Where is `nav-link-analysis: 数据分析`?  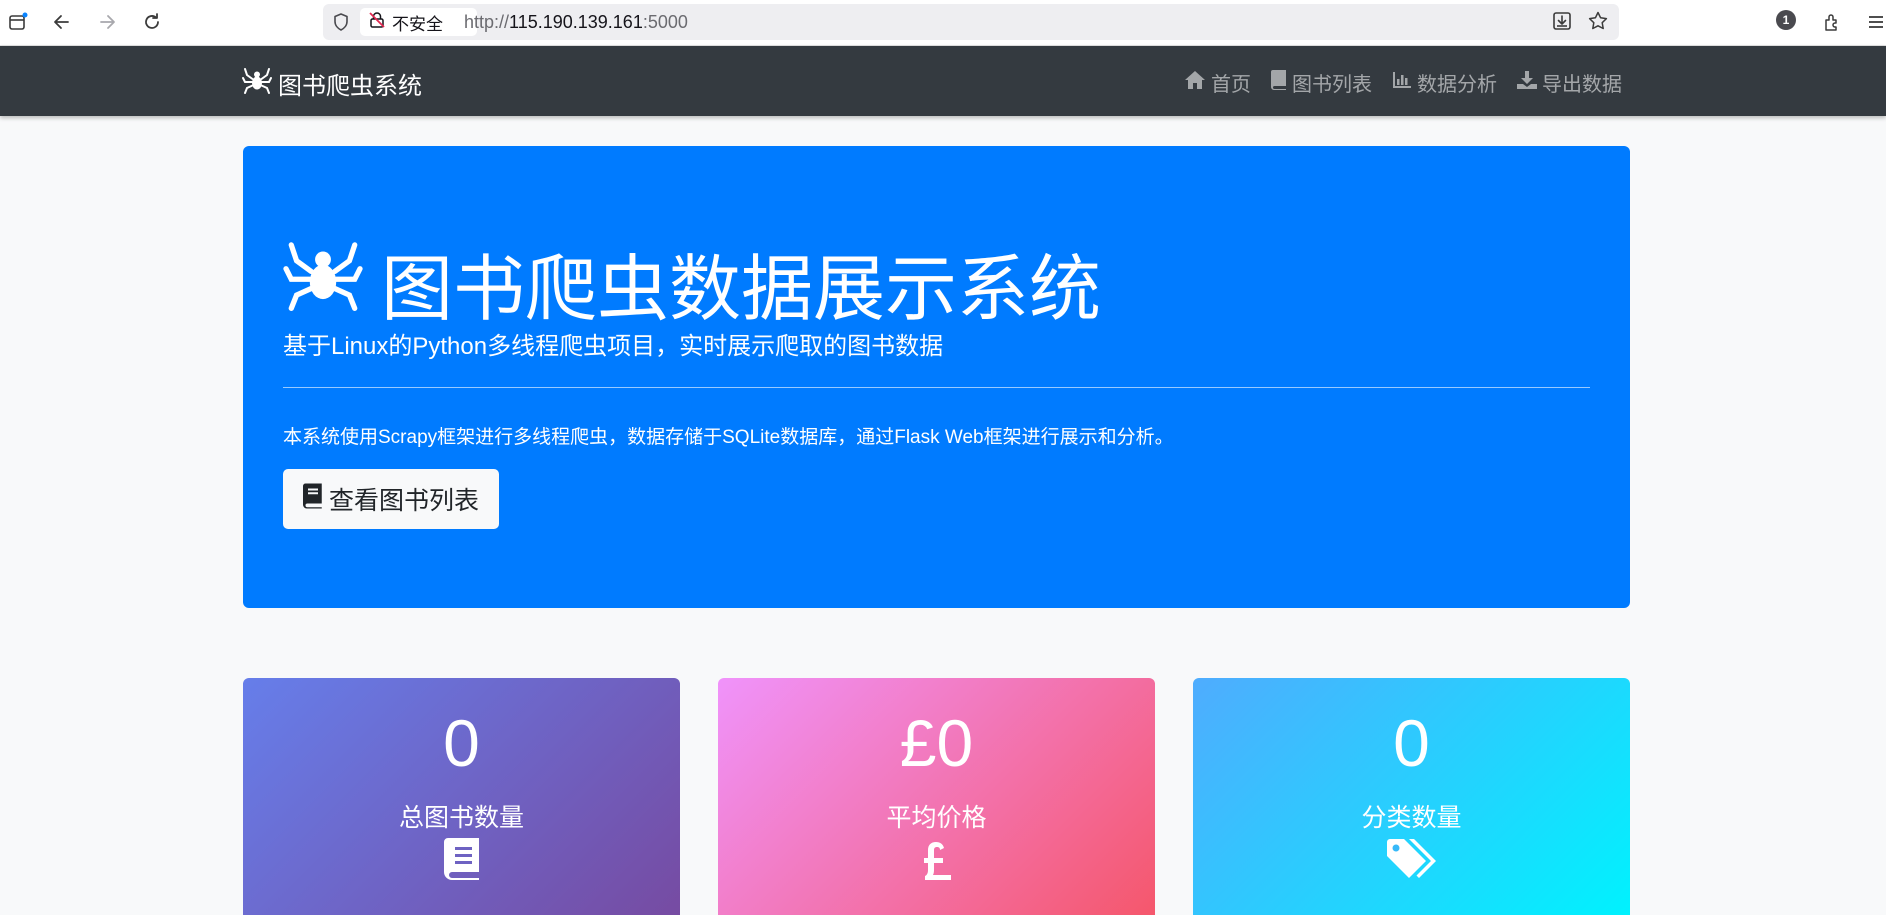 nav-link-analysis: 数据分析 is located at coordinates (1444, 82).